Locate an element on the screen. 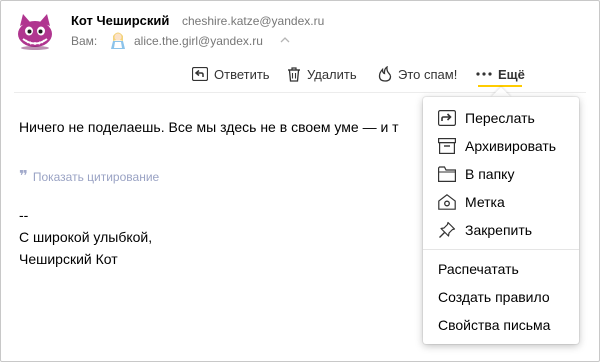  forward-icon is located at coordinates (447, 118).